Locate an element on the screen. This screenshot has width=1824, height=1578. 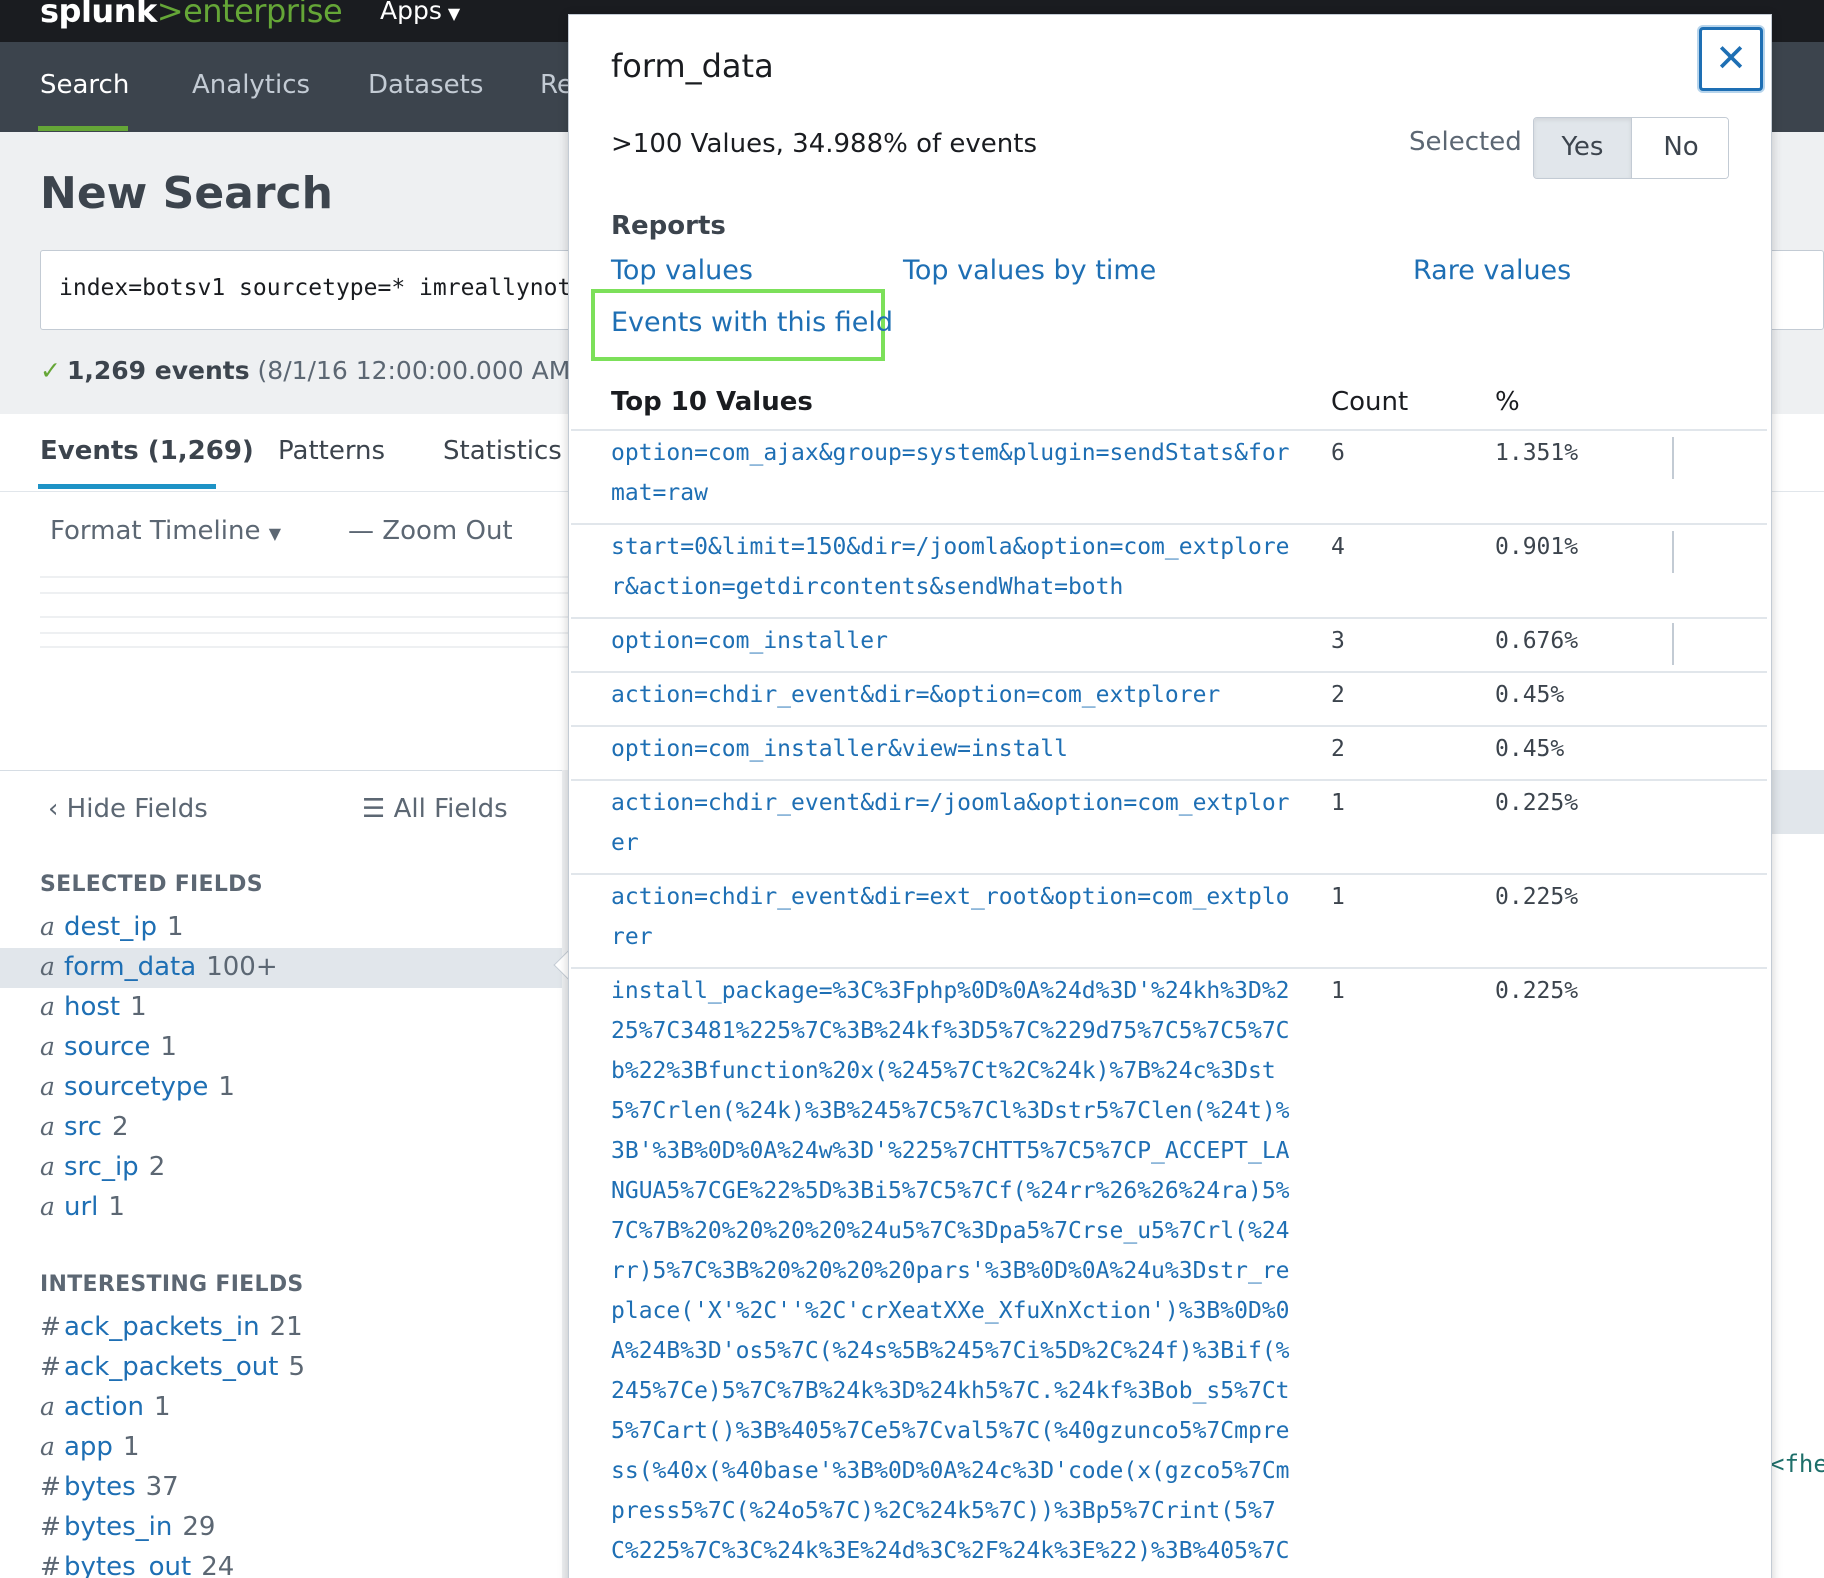
field-name: app is located at coordinates (88, 1447).